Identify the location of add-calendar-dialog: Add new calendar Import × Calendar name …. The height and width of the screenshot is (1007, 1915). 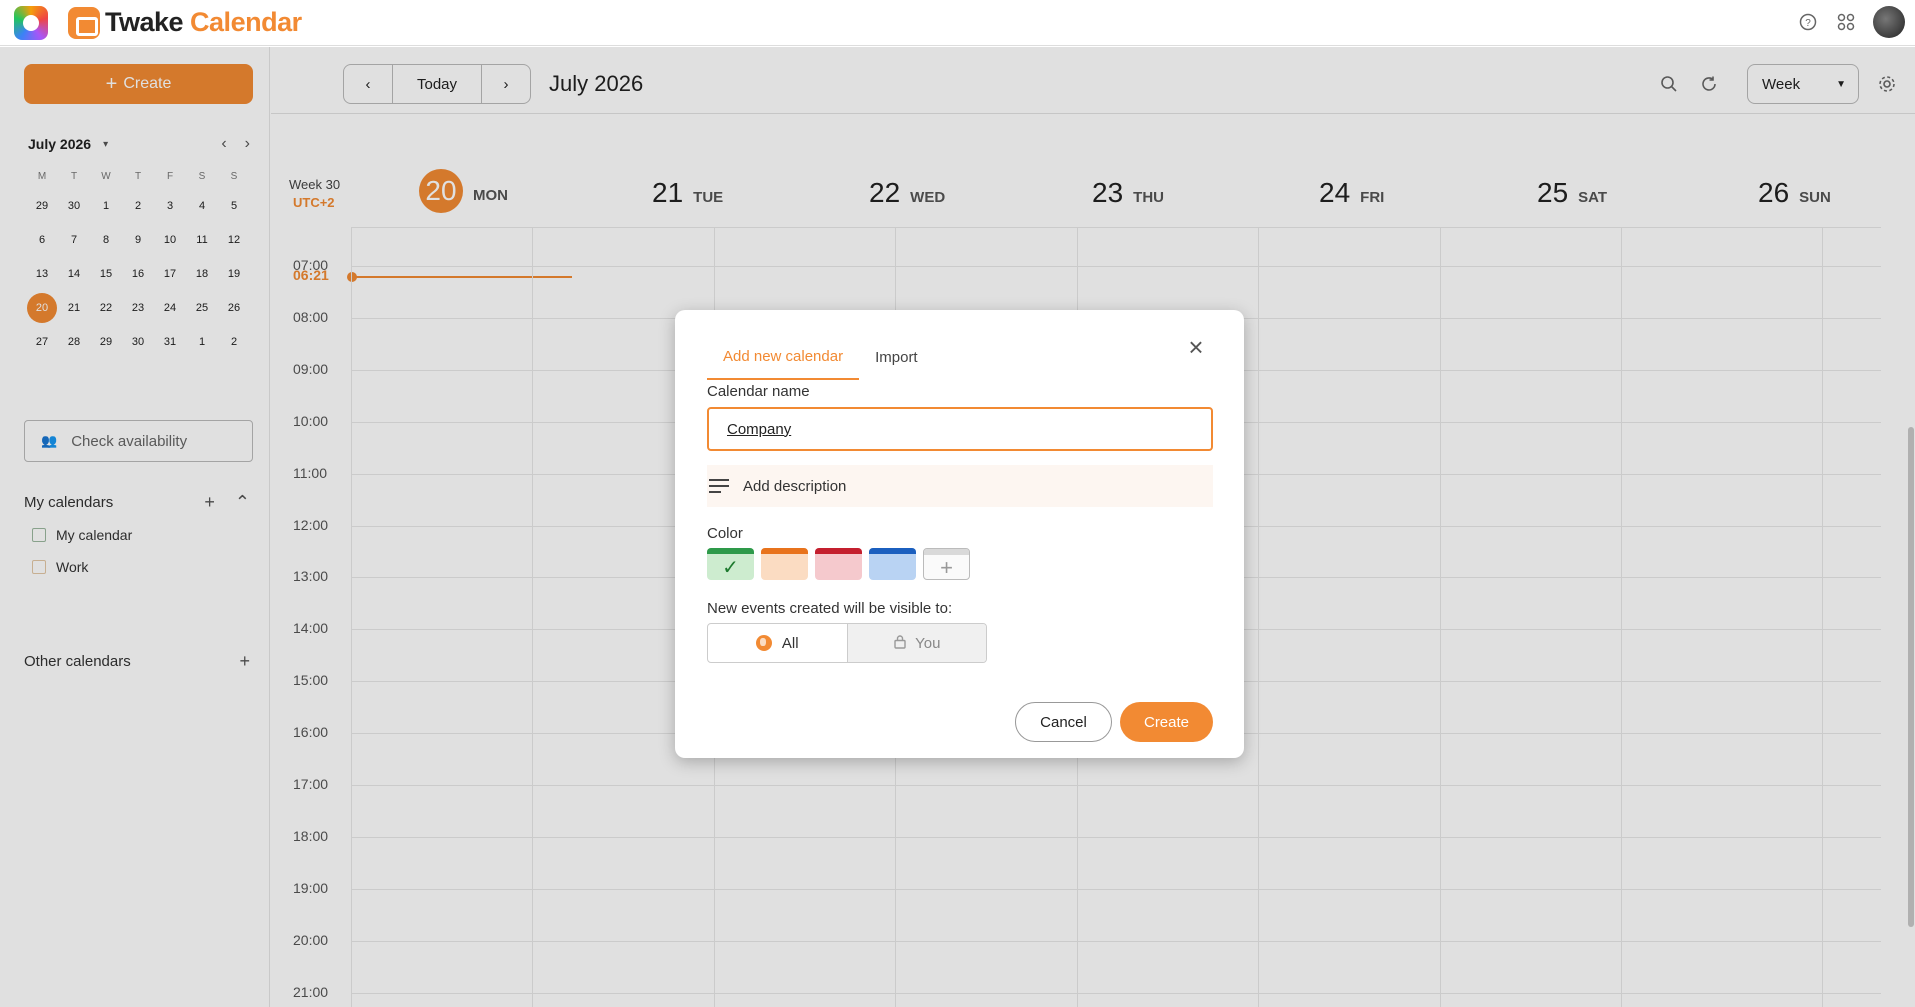
(959, 534).